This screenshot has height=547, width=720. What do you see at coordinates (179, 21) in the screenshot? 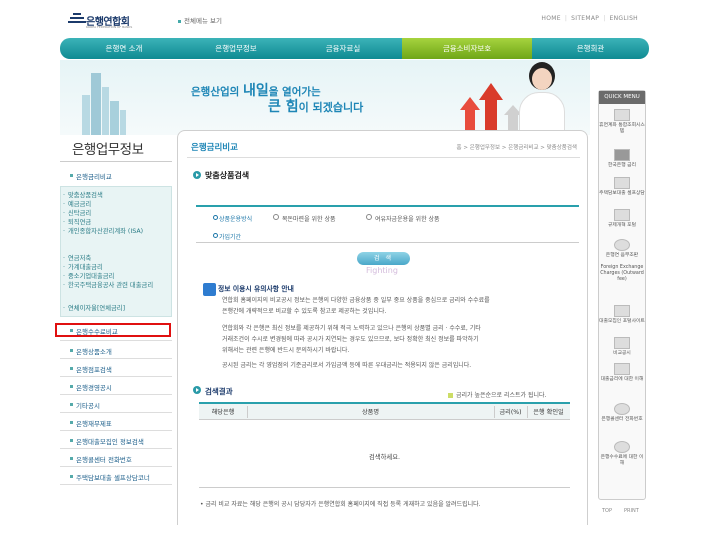
I see `bullet-icon` at bounding box center [179, 21].